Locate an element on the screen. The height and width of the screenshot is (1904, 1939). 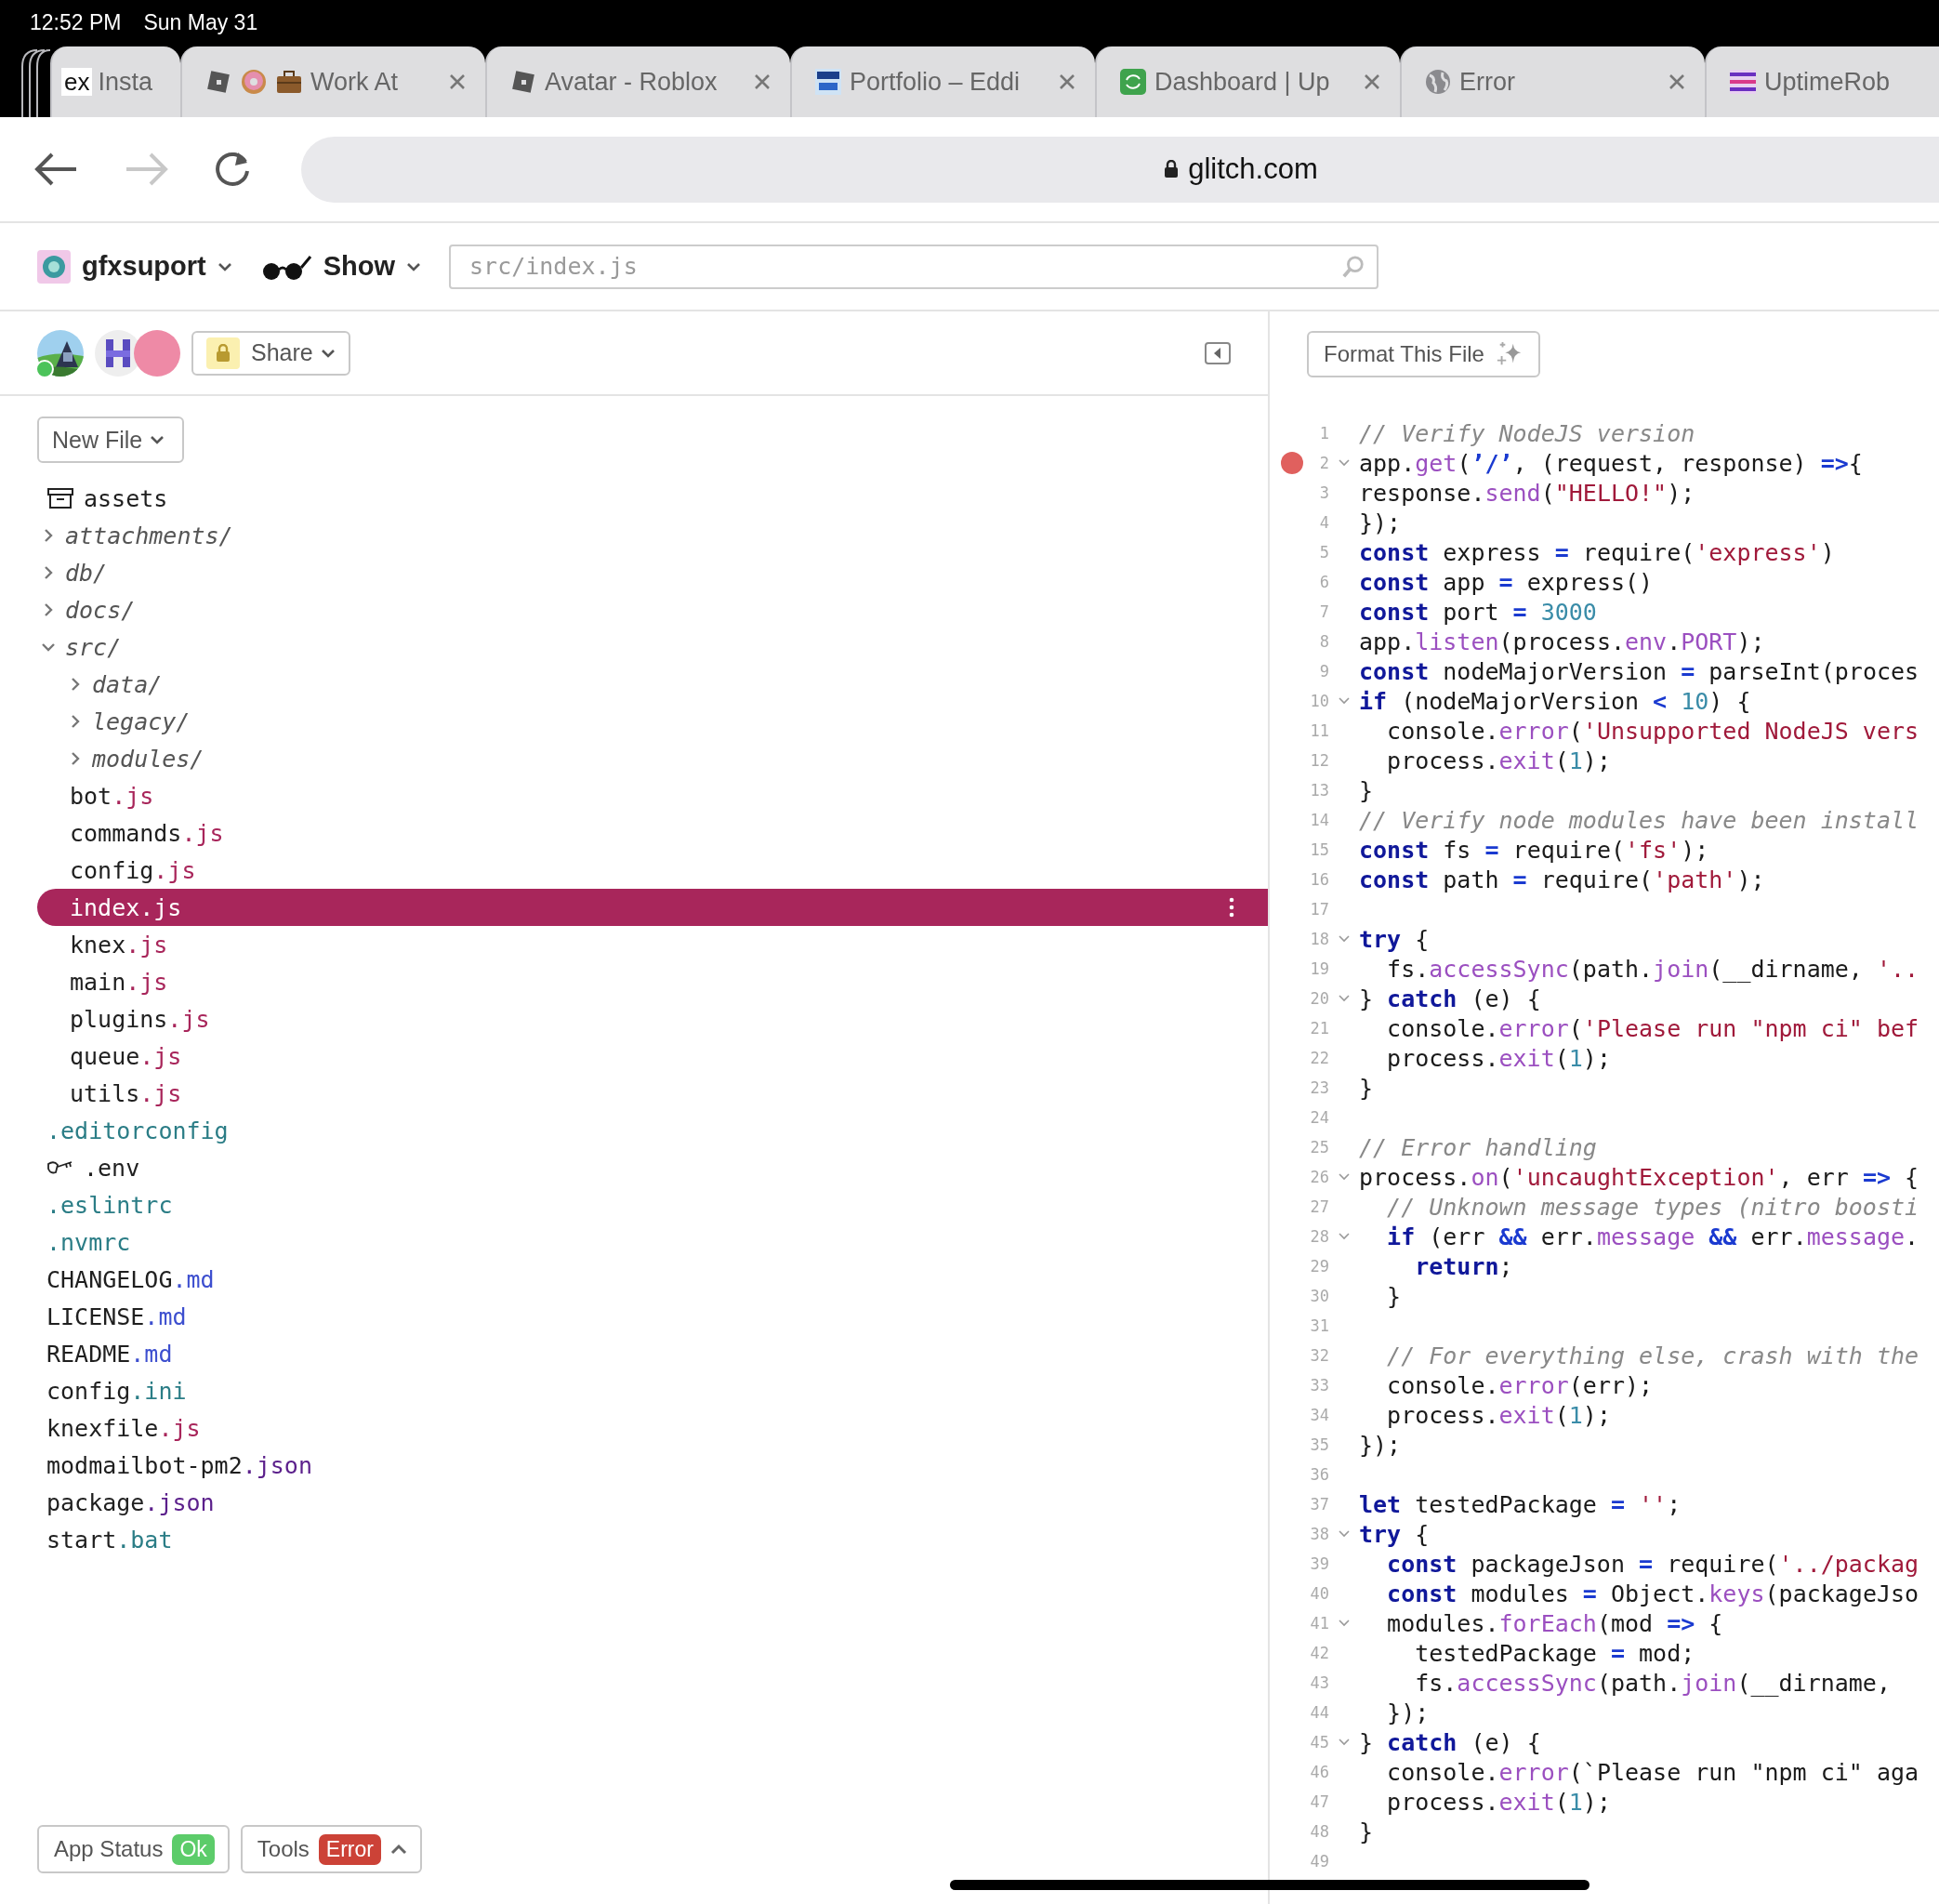
file-row: plugins.js is located at coordinates (652, 1019).